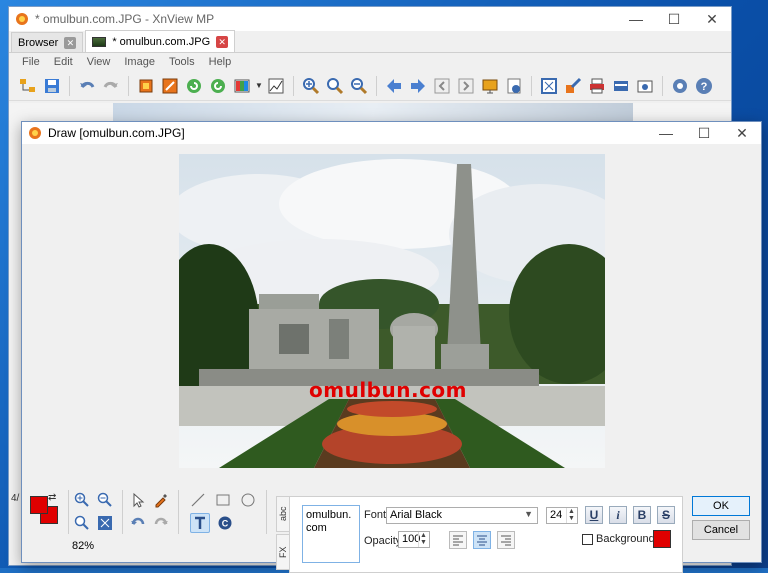 The image size is (768, 573). I want to click on strikethrough-button: S, so click(666, 515).